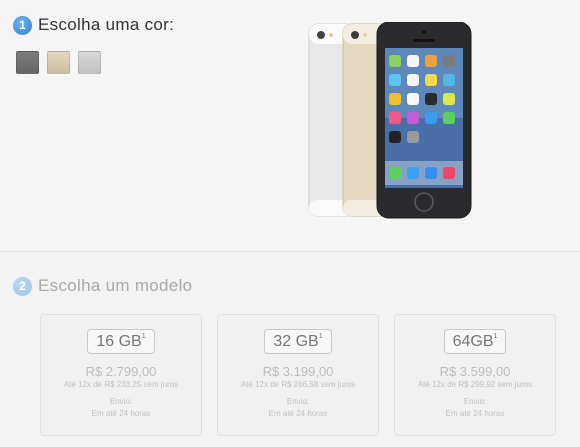 The width and height of the screenshot is (580, 447). Describe the element at coordinates (424, 120) in the screenshot. I see `space-gray-phone` at that location.